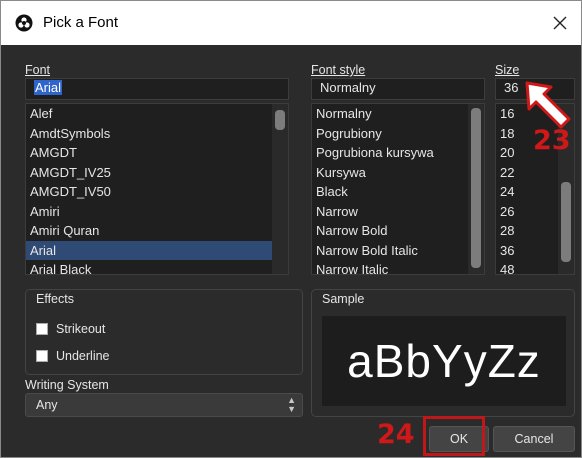 Image resolution: width=582 pixels, height=458 pixels. Describe the element at coordinates (42, 329) in the screenshot. I see `strikeout-box` at that location.